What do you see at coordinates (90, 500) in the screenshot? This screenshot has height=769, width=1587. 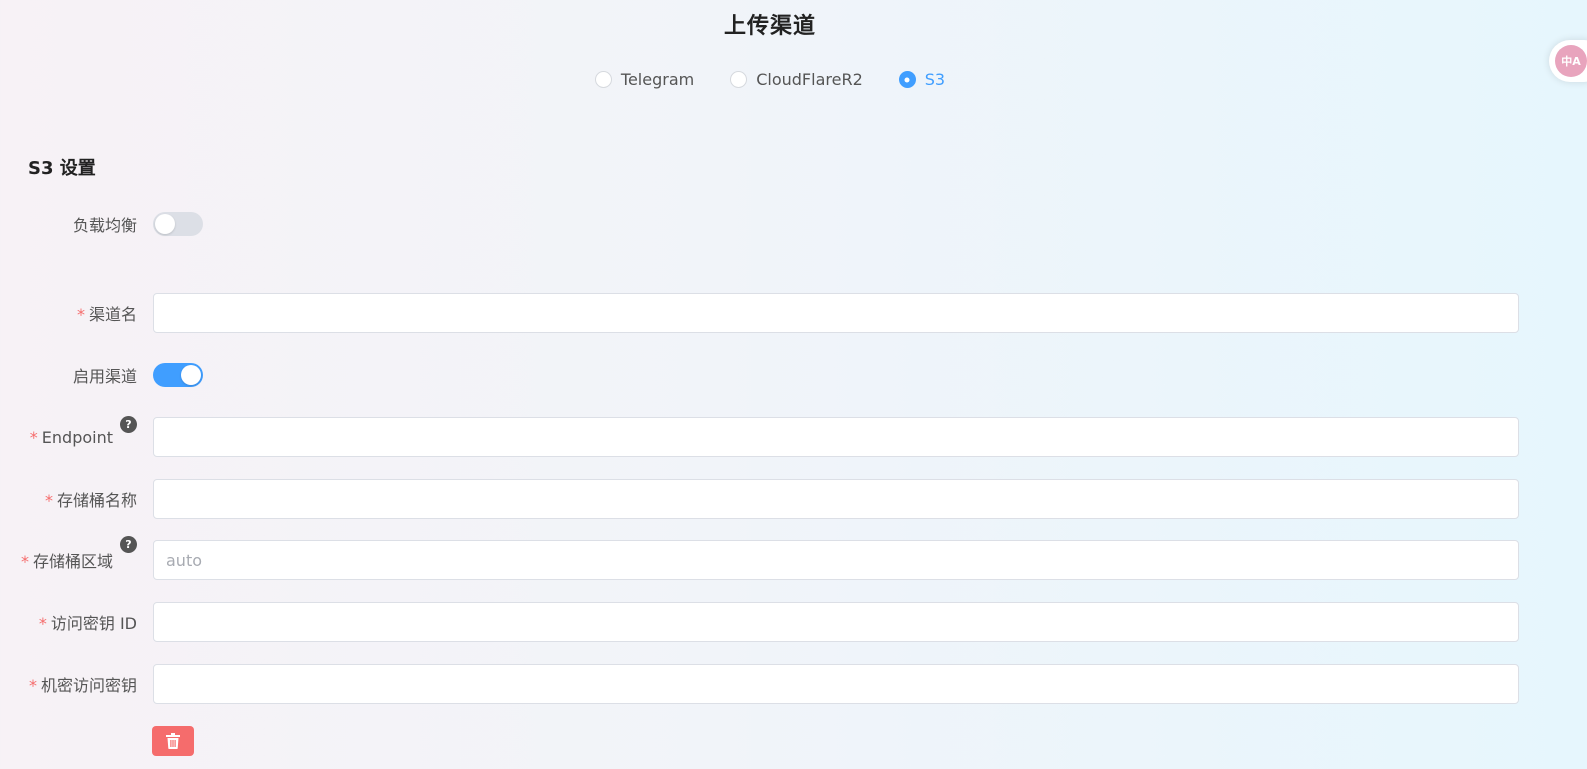 I see `field-label: * 存储桶名称` at bounding box center [90, 500].